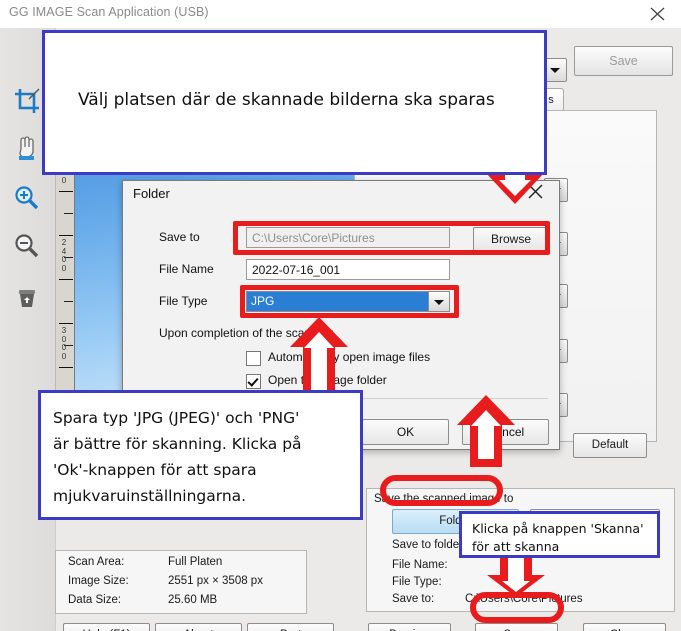 This screenshot has height=631, width=681. What do you see at coordinates (195, 562) in the screenshot?
I see `scan-area-value: Full Platen` at bounding box center [195, 562].